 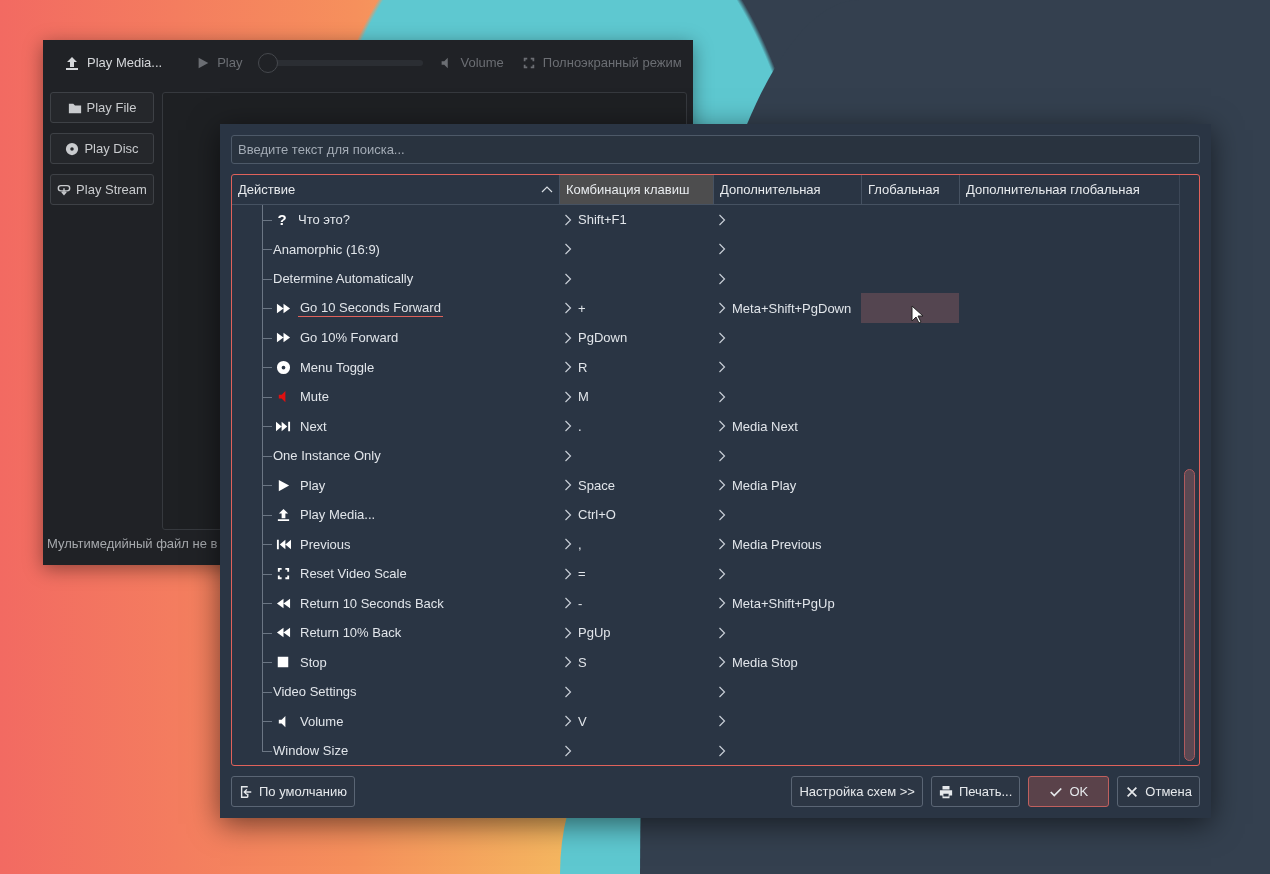 I want to click on action-name: Mute, so click(x=314, y=396).